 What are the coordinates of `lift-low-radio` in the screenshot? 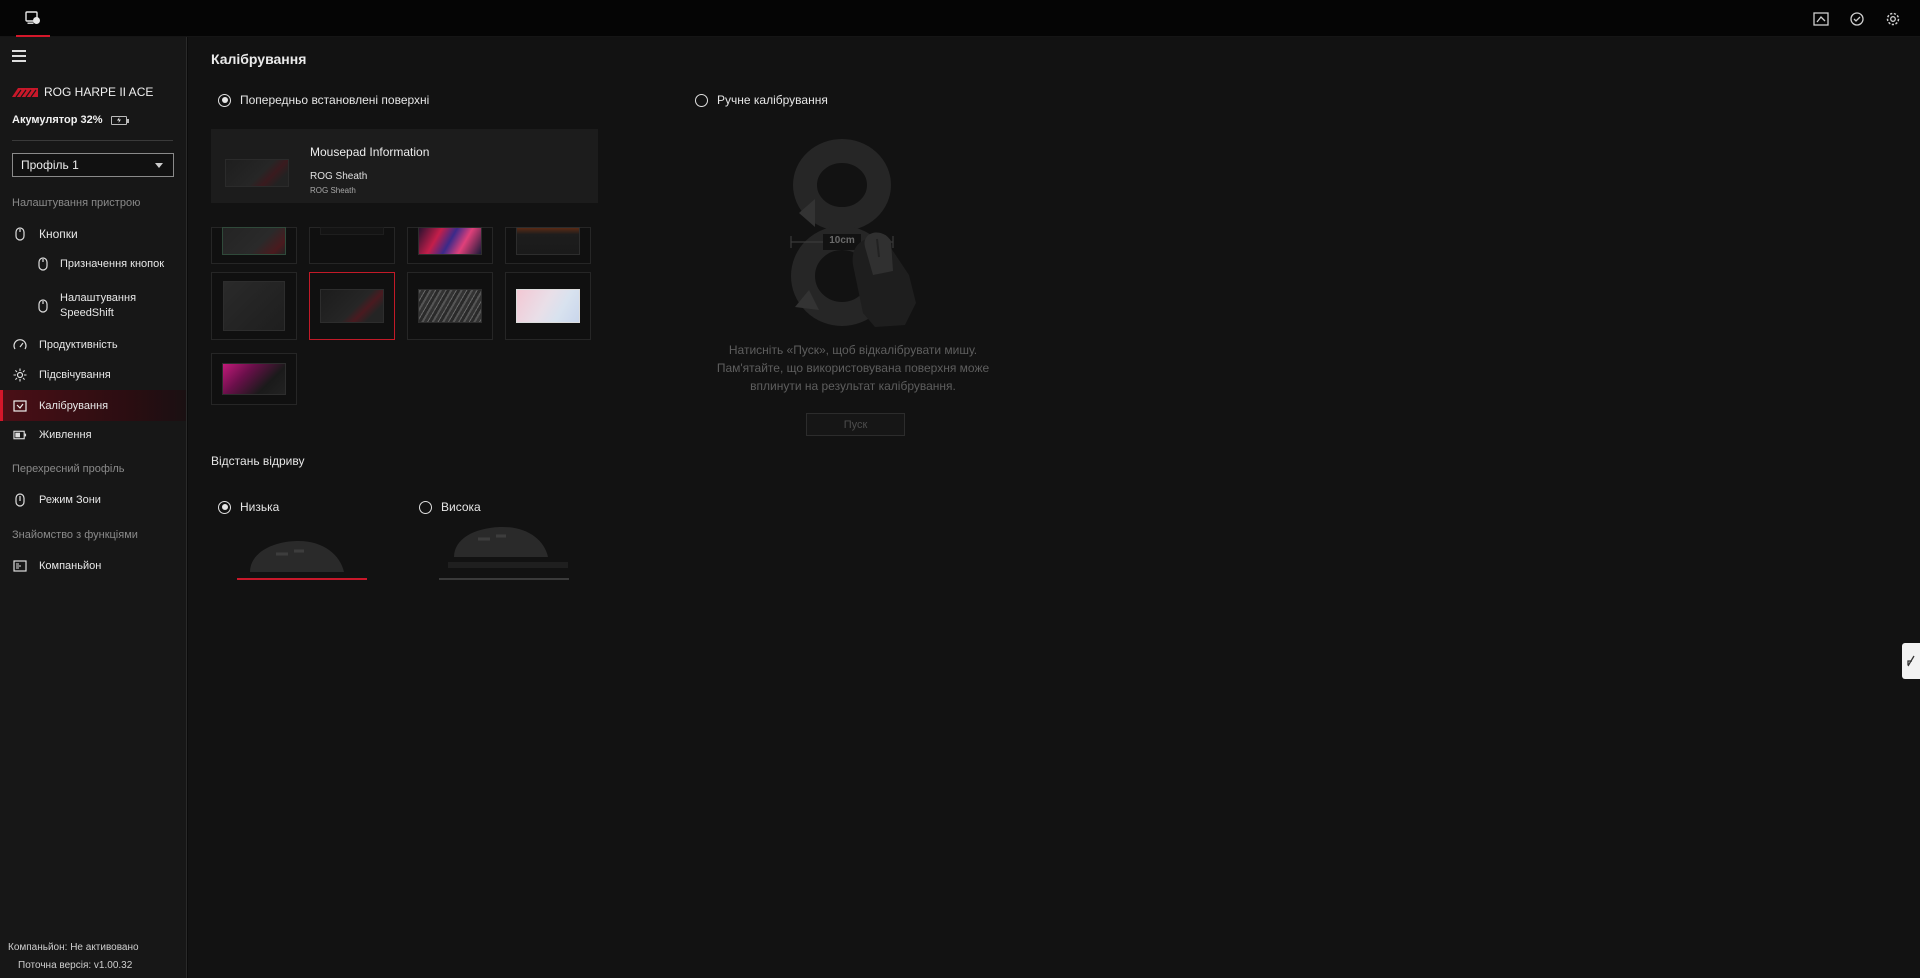 It's located at (224, 507).